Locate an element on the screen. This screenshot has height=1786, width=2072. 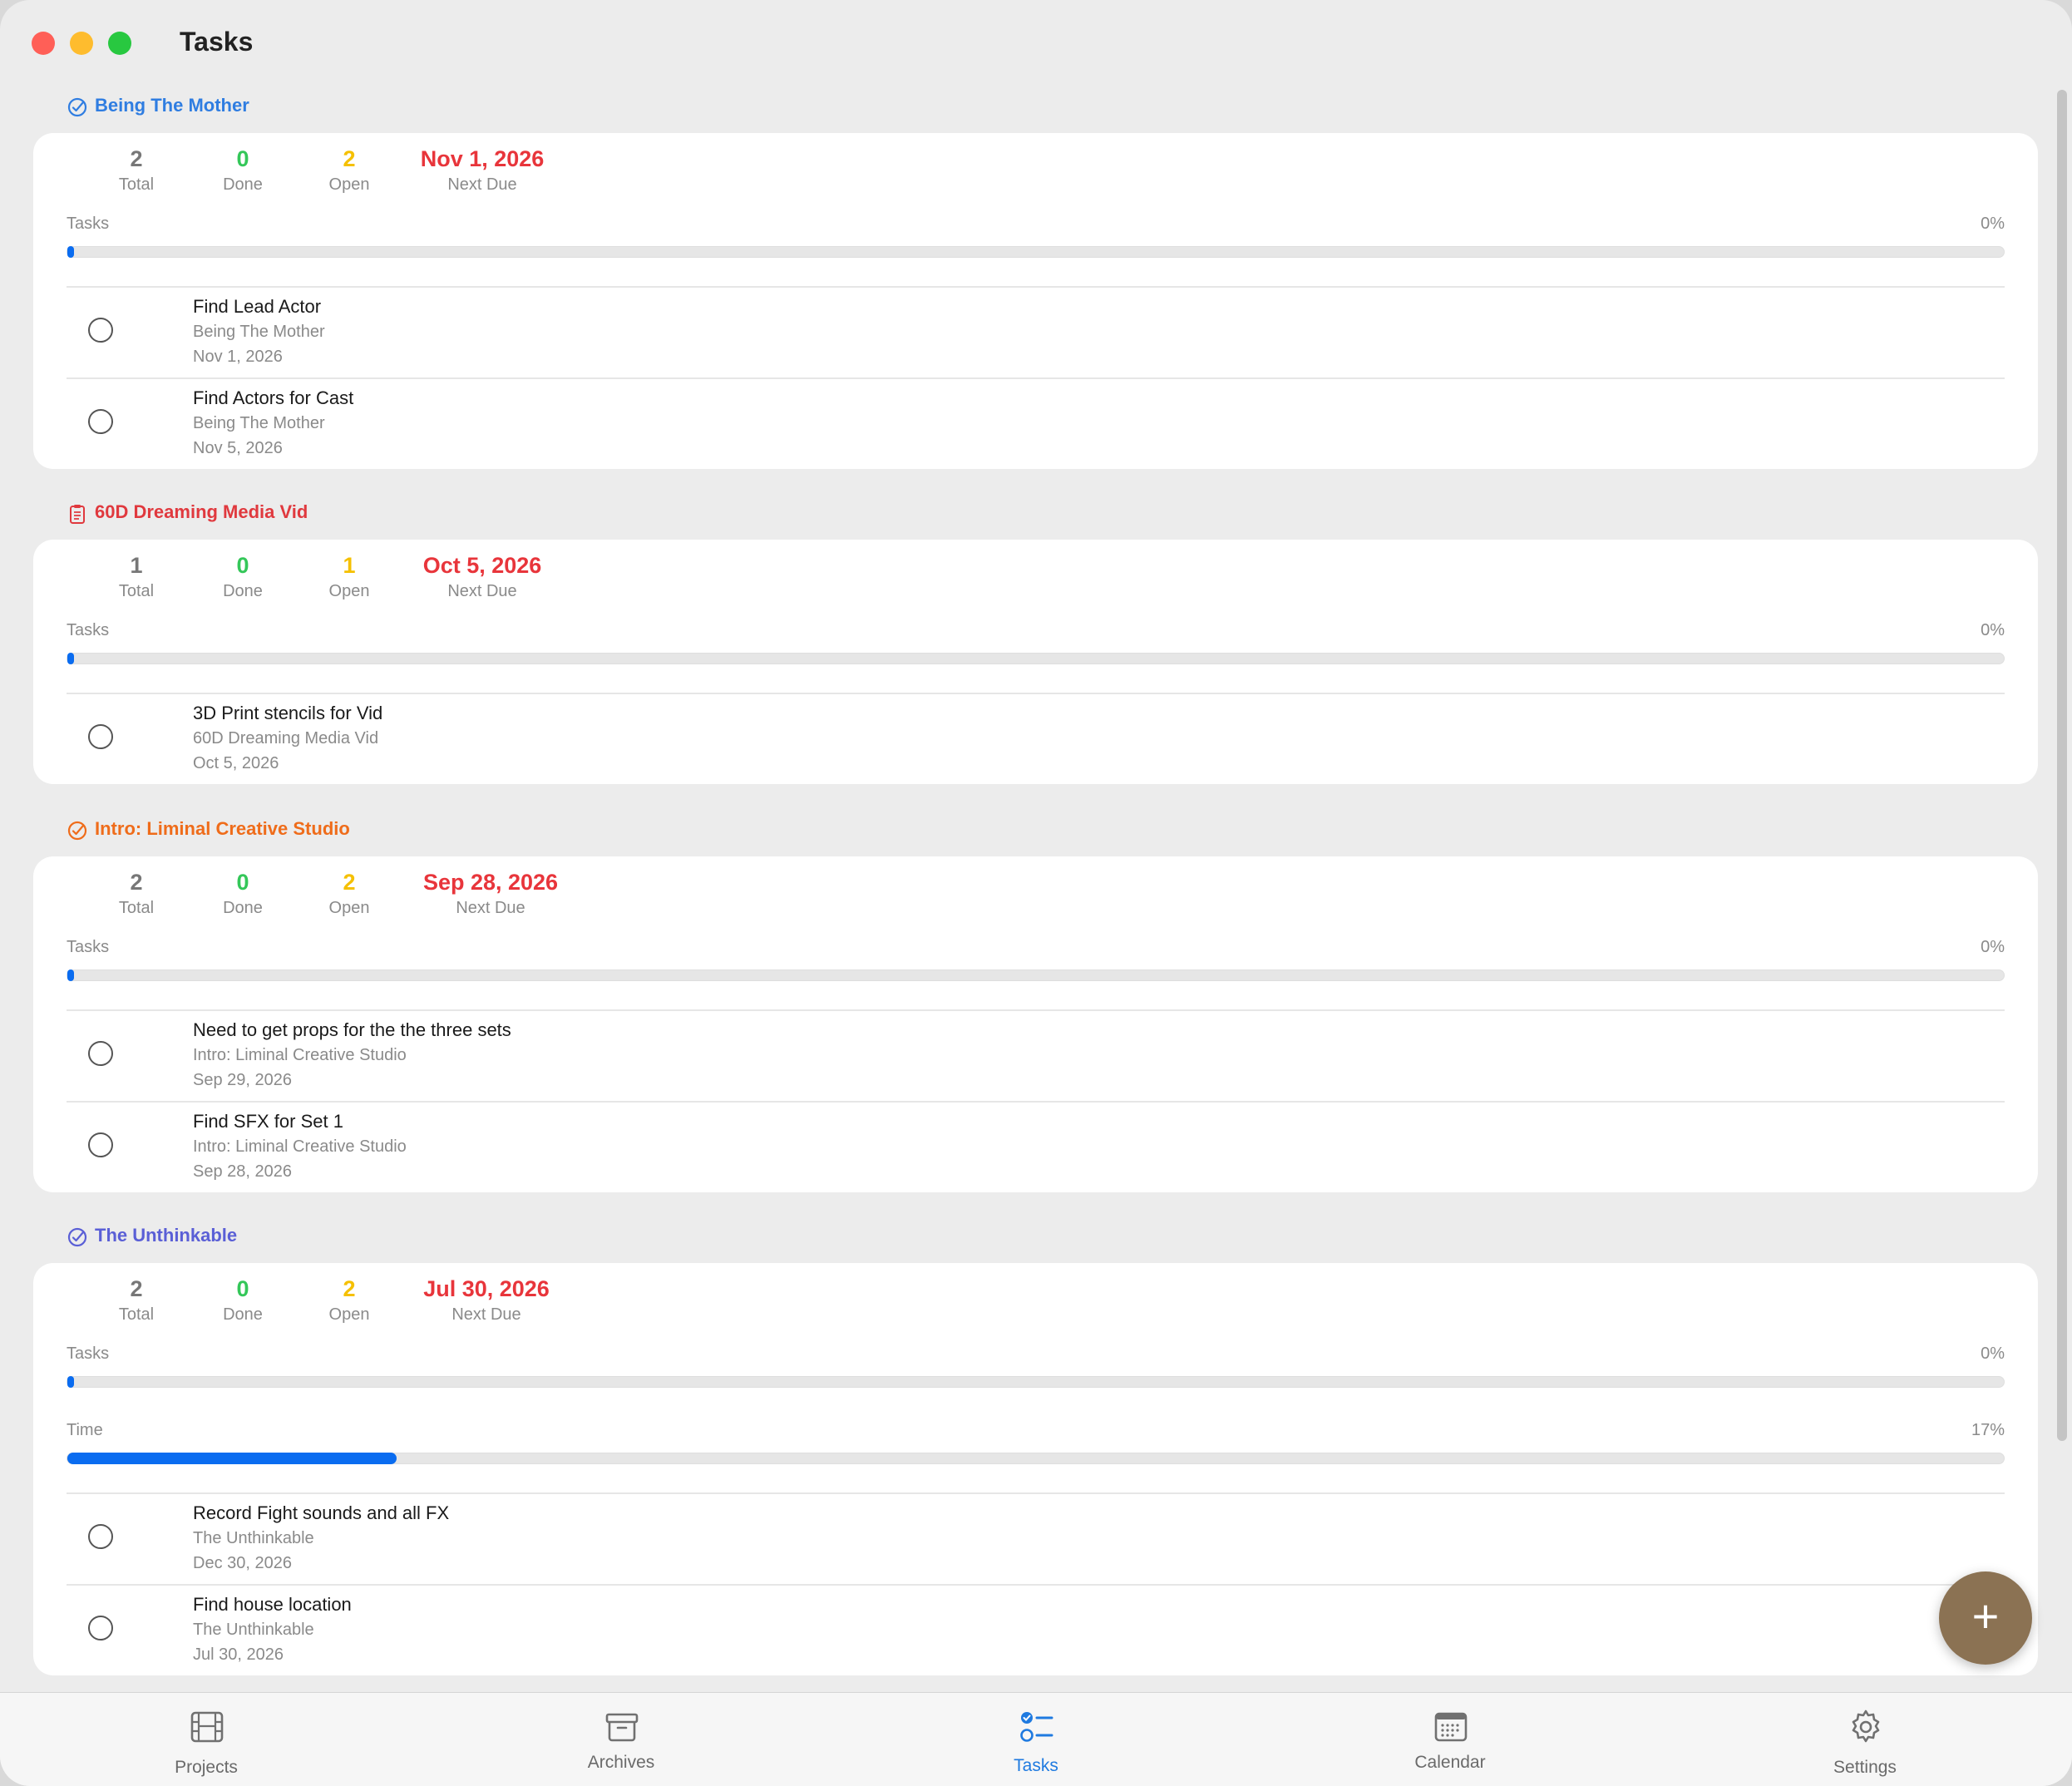
tab-settings: Settings is located at coordinates (1865, 1739).